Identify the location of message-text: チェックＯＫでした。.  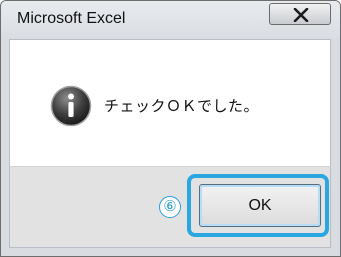
(182, 106).